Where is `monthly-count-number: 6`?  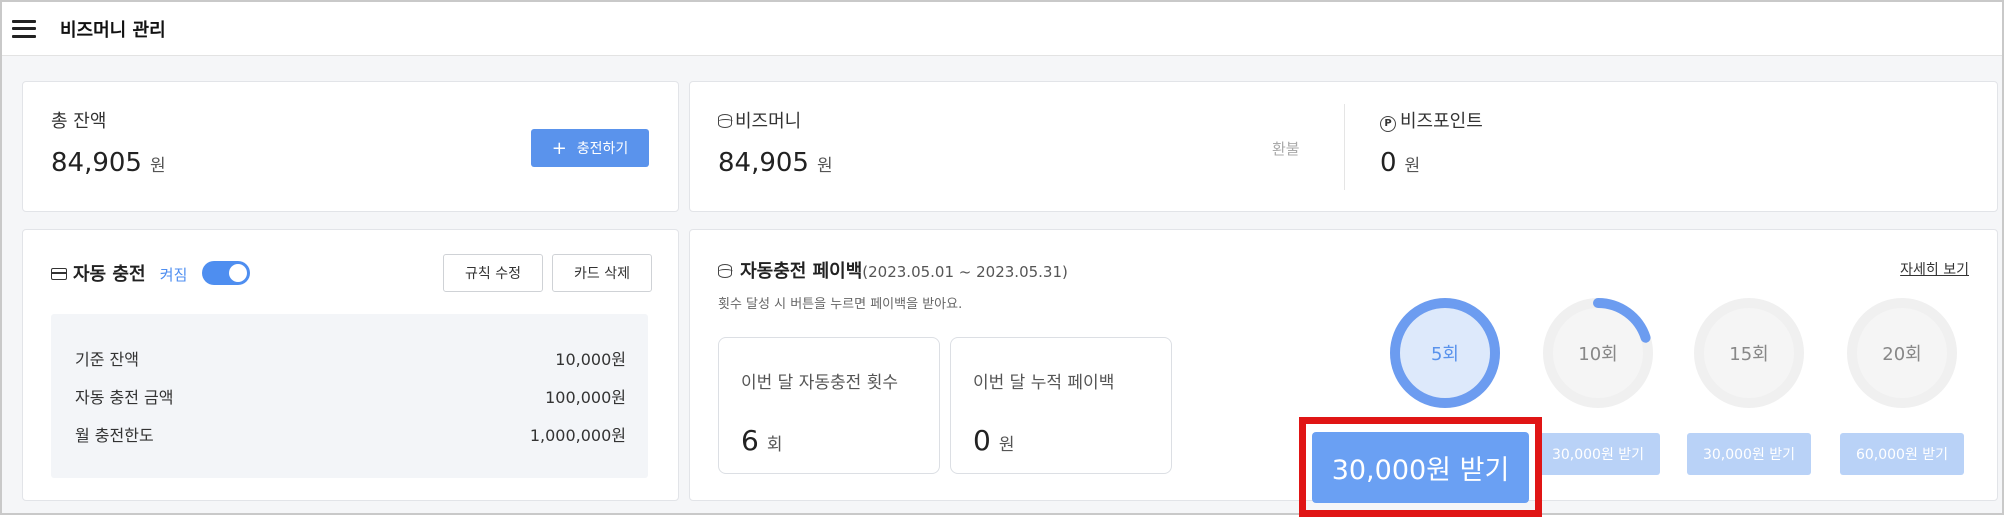
monthly-count-number: 6 is located at coordinates (750, 440).